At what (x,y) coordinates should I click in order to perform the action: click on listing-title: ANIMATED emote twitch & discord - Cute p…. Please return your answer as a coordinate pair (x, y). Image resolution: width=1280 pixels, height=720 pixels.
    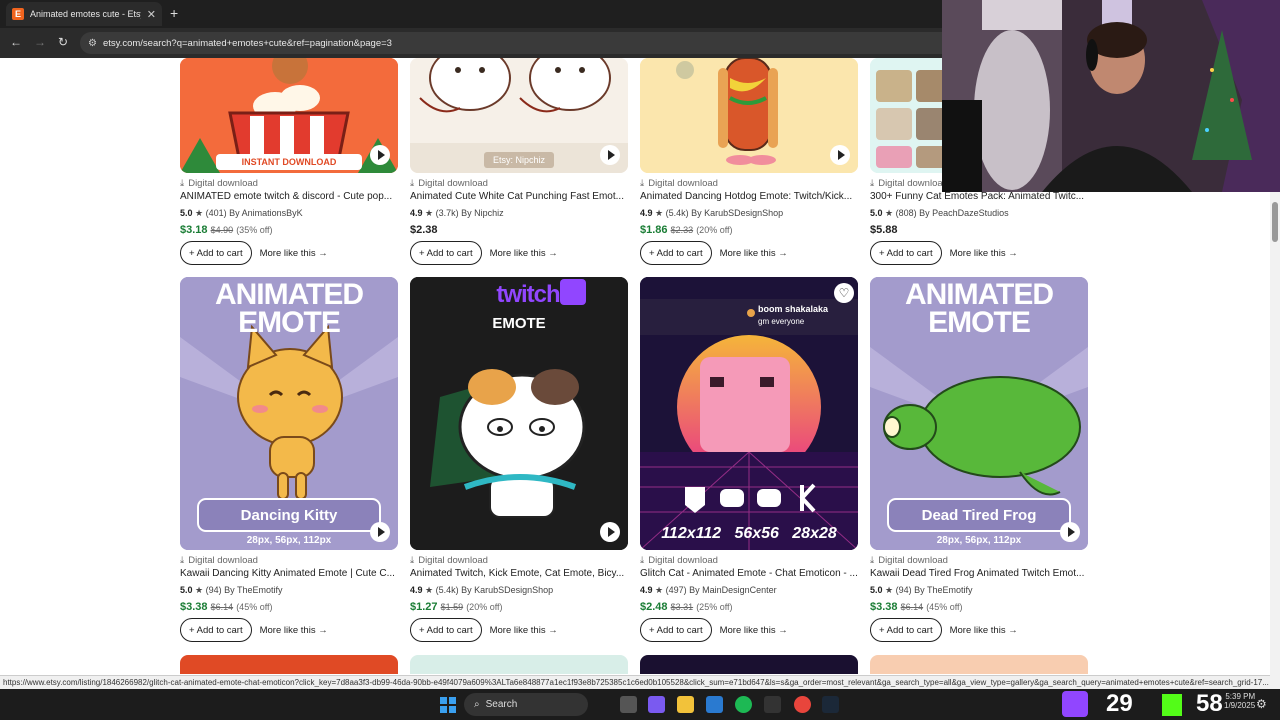
    Looking at the image, I should click on (289, 196).